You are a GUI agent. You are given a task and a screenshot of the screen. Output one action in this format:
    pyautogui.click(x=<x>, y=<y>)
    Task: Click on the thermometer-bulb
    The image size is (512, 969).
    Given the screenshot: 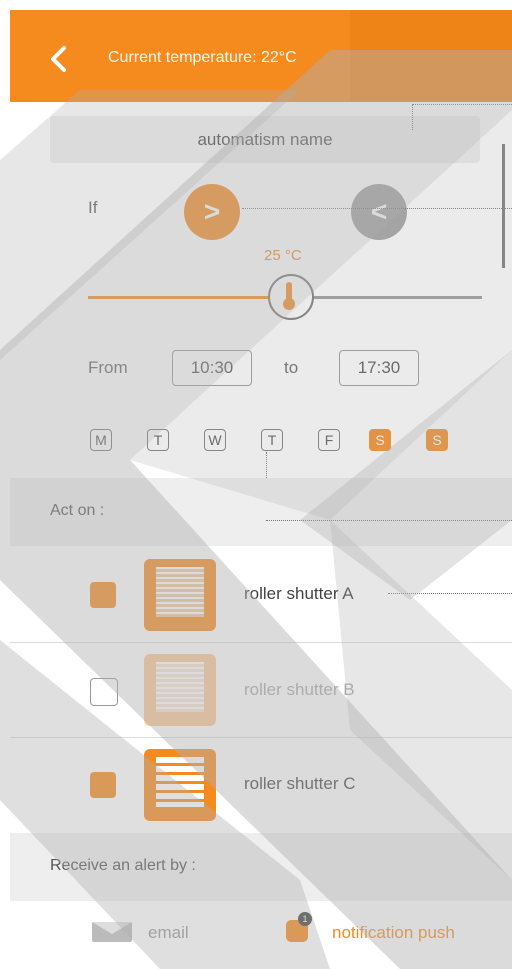 What is the action you would take?
    pyautogui.click(x=289, y=304)
    